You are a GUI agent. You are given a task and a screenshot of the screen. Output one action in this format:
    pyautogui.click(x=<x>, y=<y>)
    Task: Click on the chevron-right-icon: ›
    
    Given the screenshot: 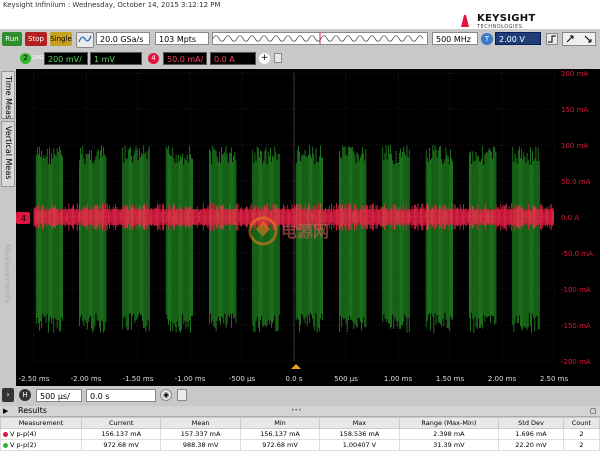 What is the action you would take?
    pyautogui.click(x=8, y=394)
    